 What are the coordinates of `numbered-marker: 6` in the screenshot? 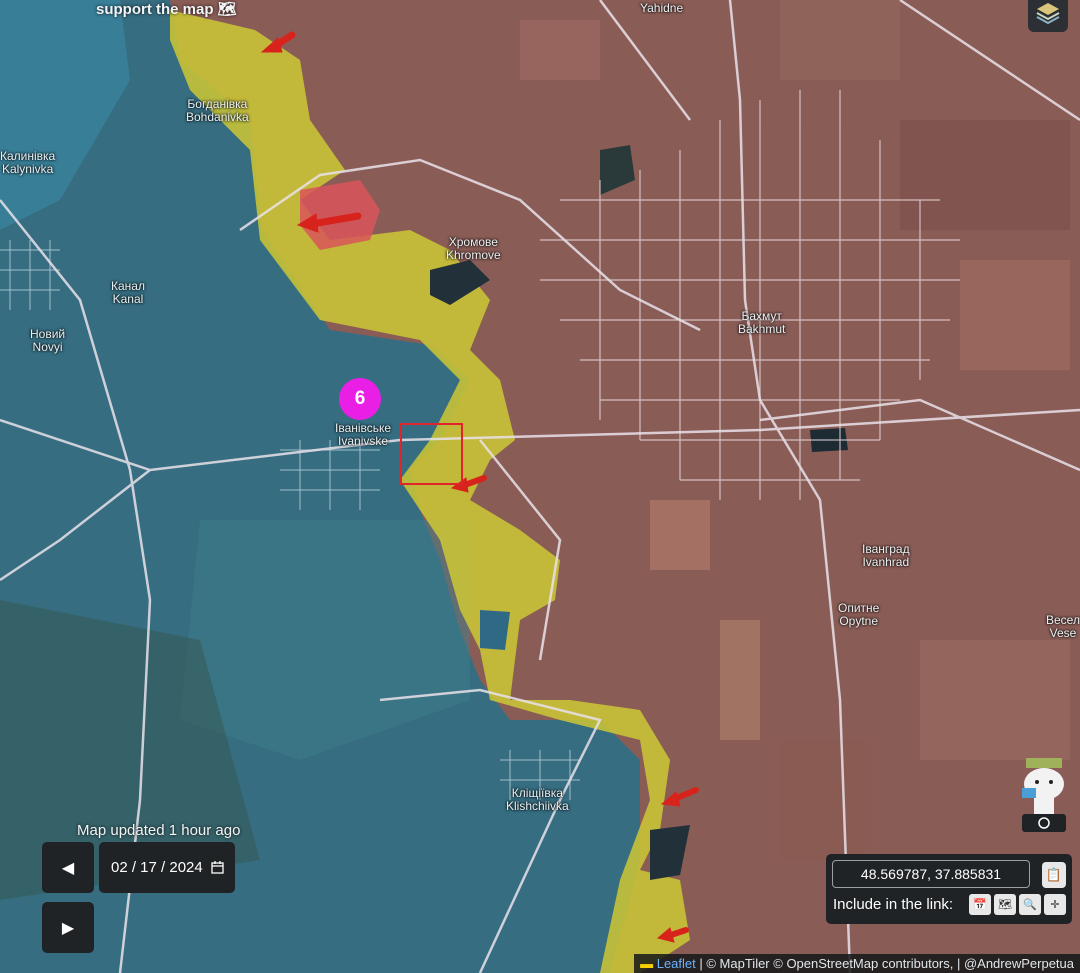 It's located at (360, 399).